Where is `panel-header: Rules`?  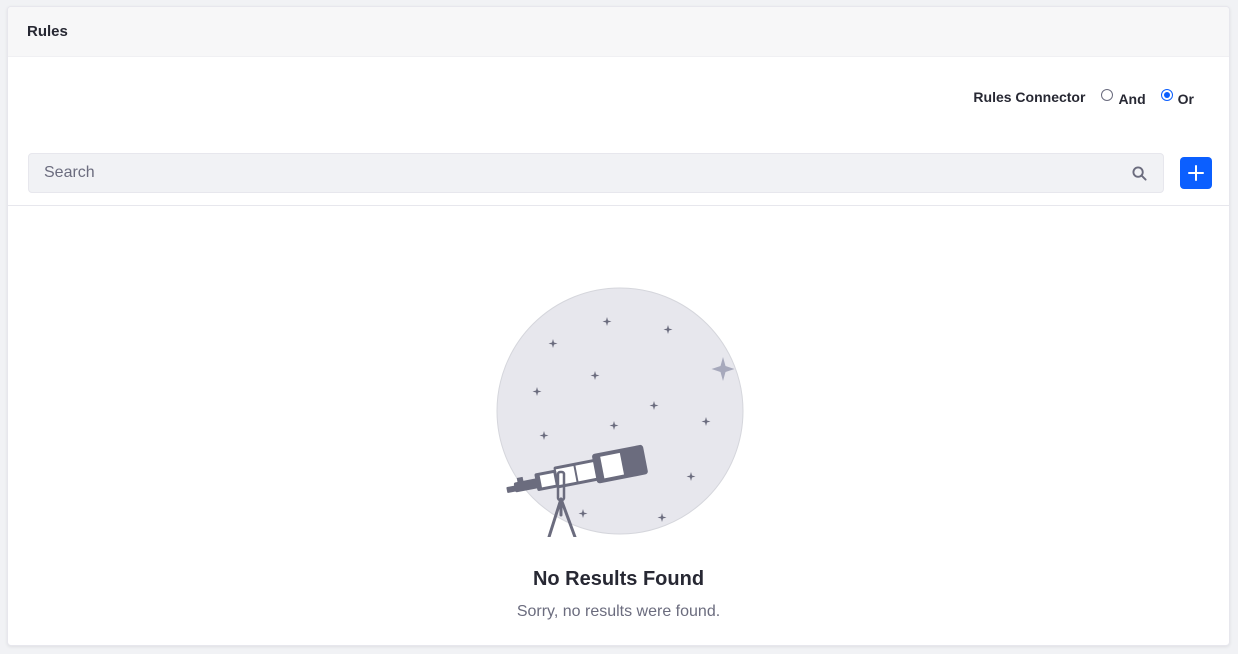 panel-header: Rules is located at coordinates (618, 32).